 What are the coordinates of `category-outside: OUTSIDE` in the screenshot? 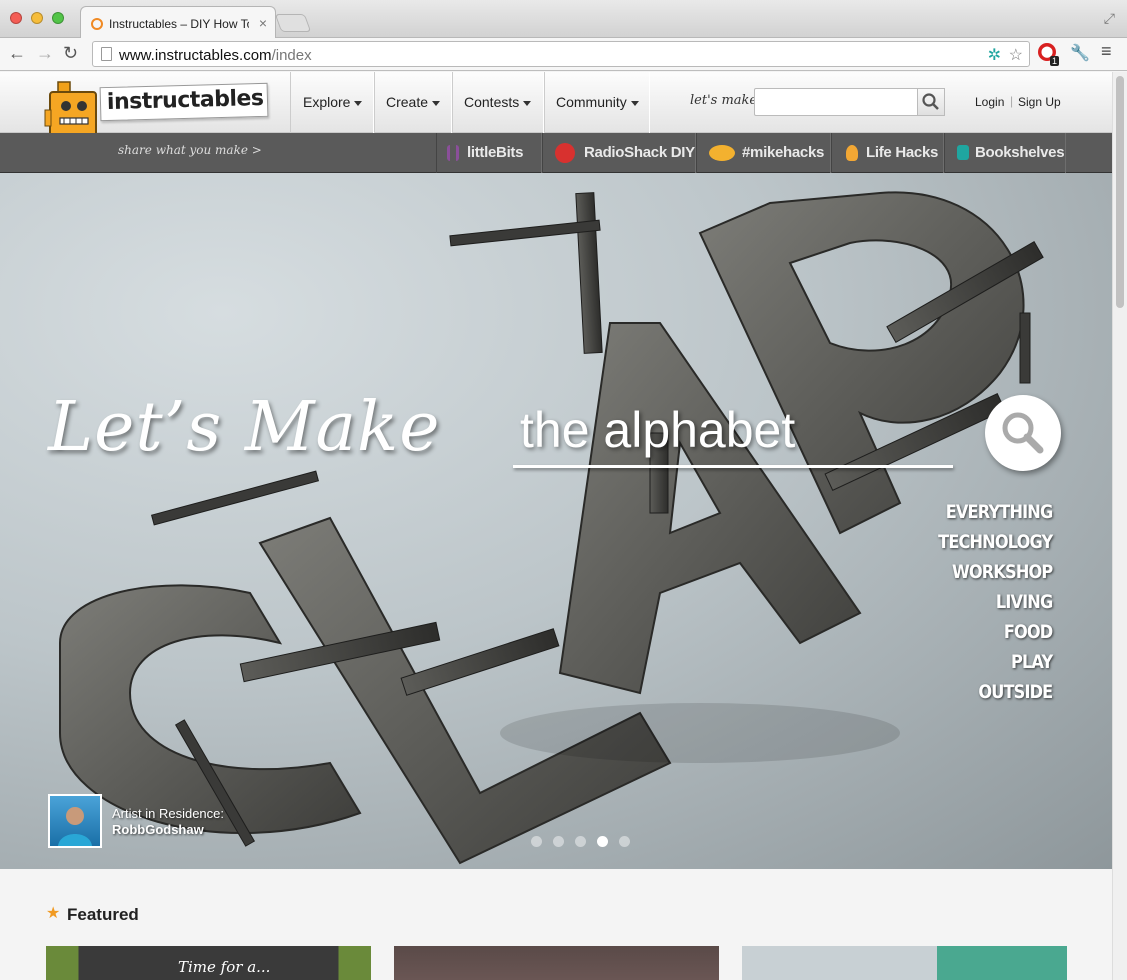 It's located at (995, 692).